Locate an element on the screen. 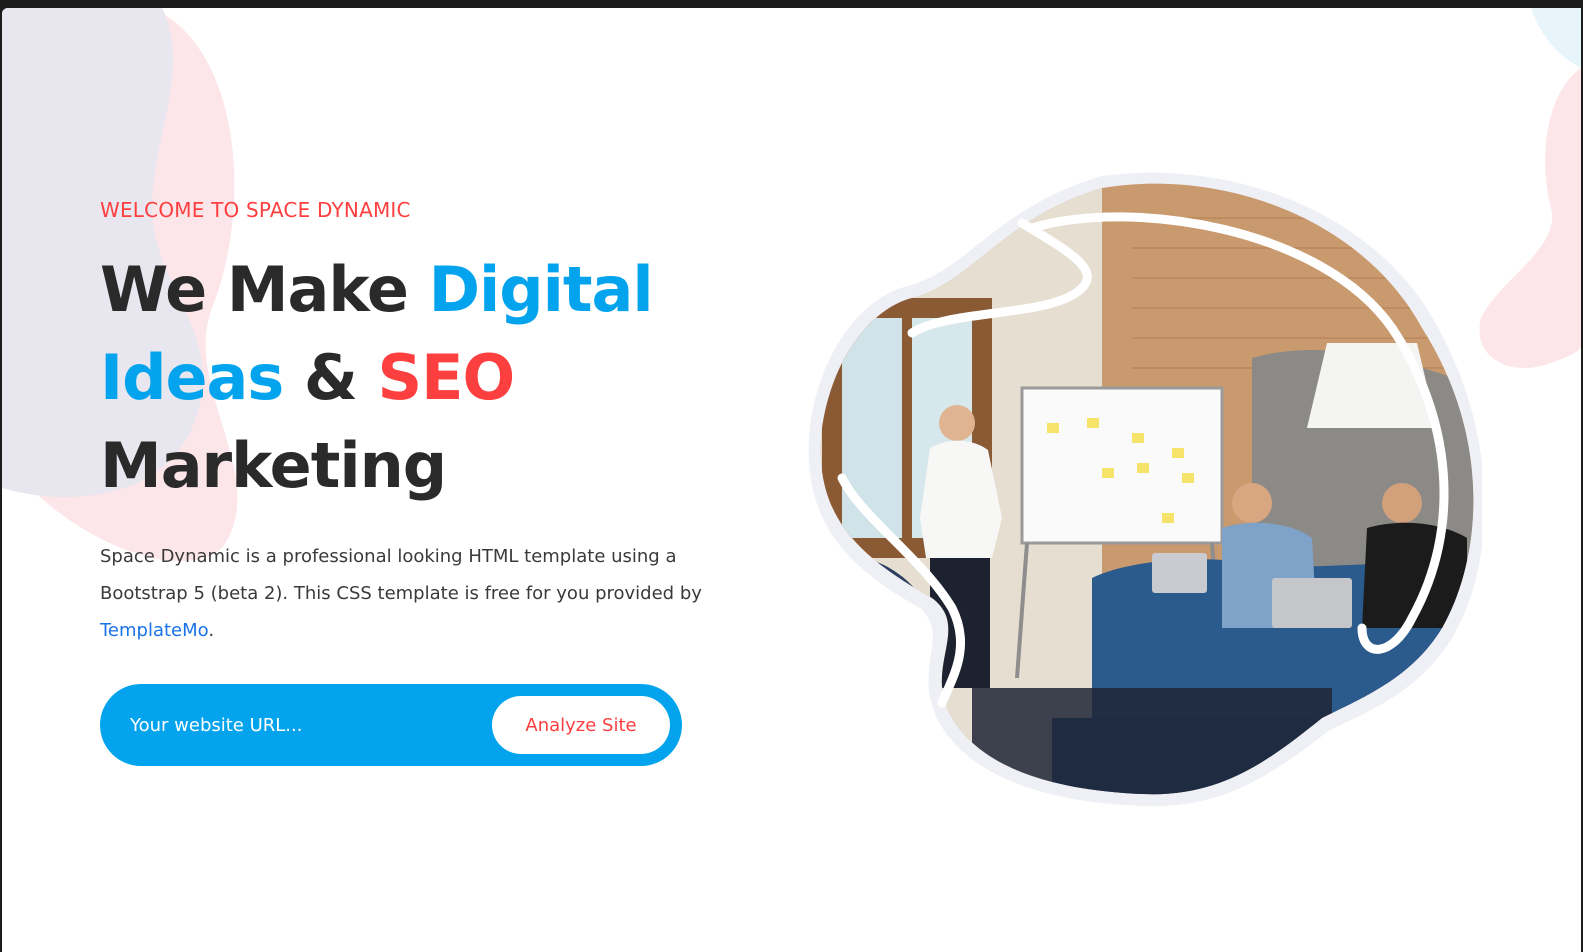 This screenshot has height=952, width=1583. headline-line-1: We Make Digital is located at coordinates (377, 290).